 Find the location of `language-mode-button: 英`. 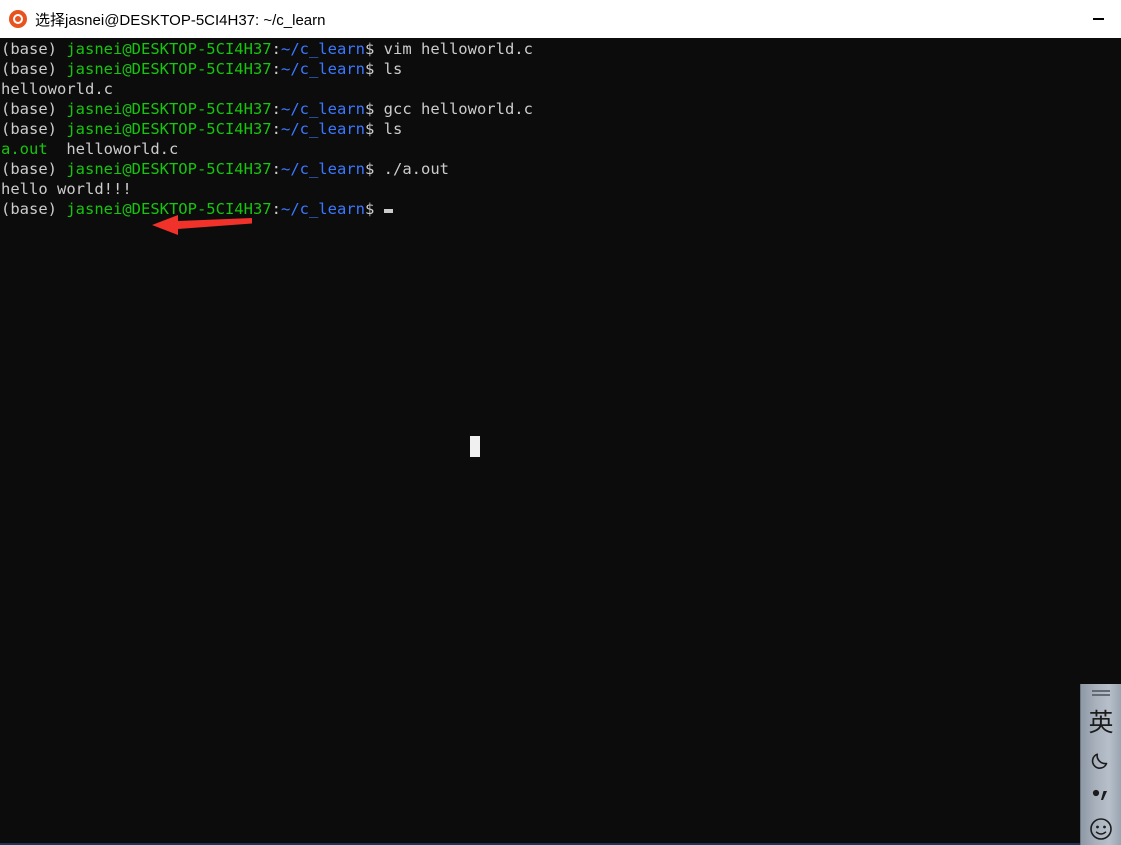

language-mode-button: 英 is located at coordinates (1101, 722).